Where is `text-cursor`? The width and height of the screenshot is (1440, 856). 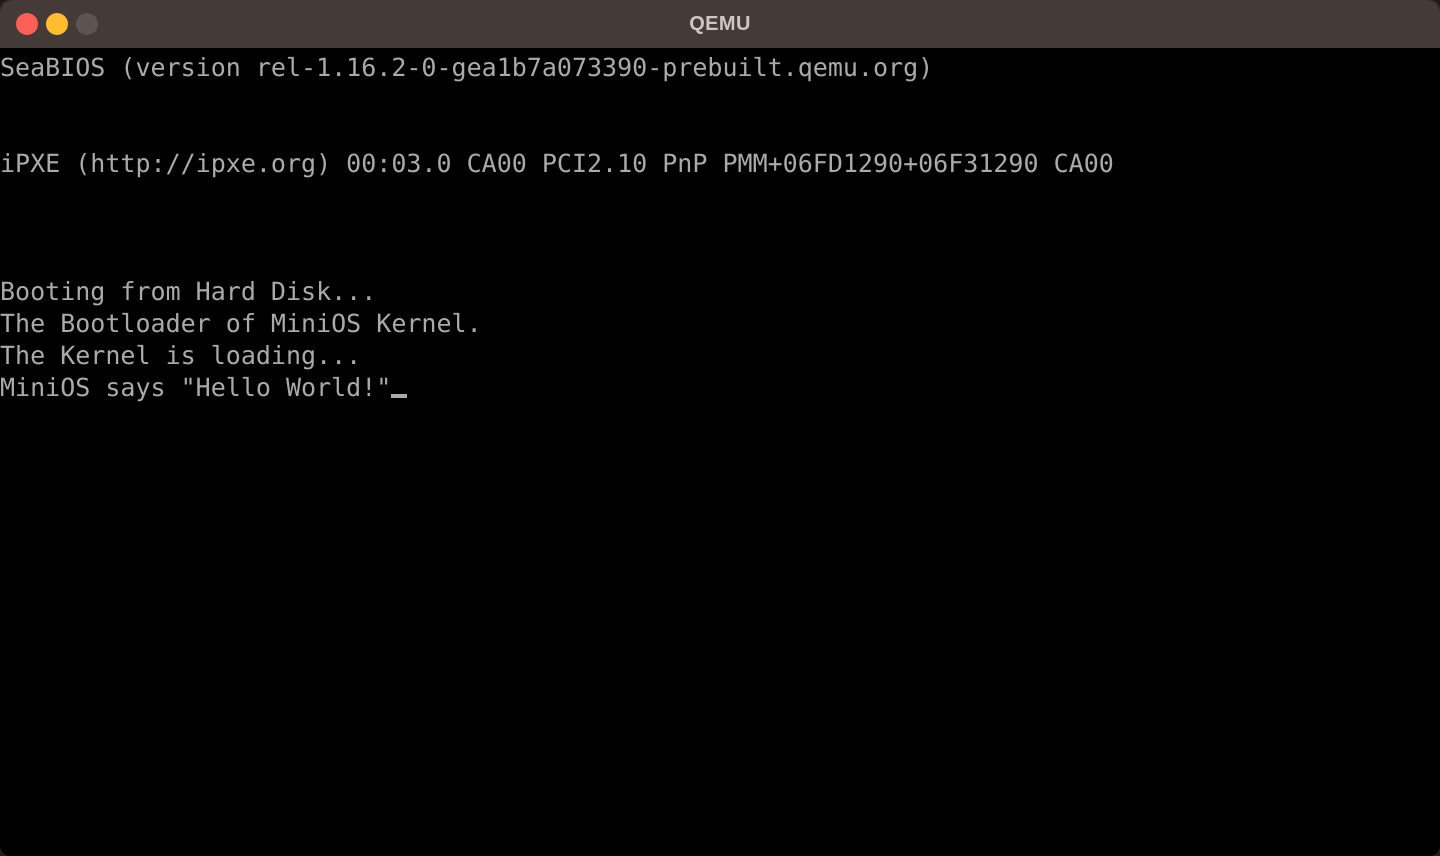 text-cursor is located at coordinates (399, 396).